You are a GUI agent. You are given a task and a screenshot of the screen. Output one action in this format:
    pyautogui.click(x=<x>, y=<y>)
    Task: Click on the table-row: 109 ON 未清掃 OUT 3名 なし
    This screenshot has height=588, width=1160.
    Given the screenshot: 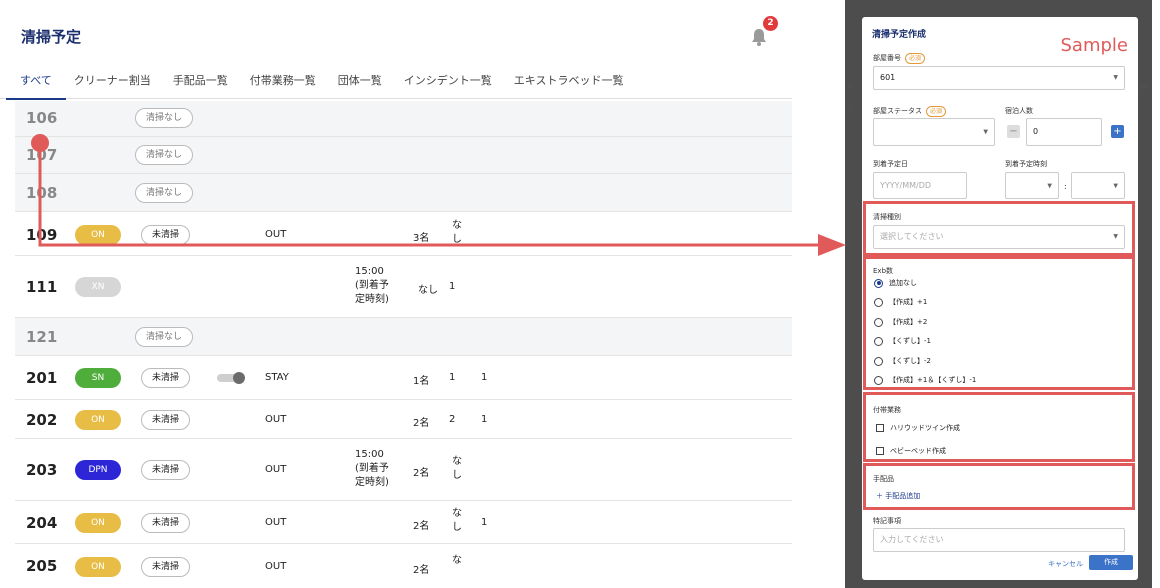 What is the action you would take?
    pyautogui.click(x=403, y=234)
    